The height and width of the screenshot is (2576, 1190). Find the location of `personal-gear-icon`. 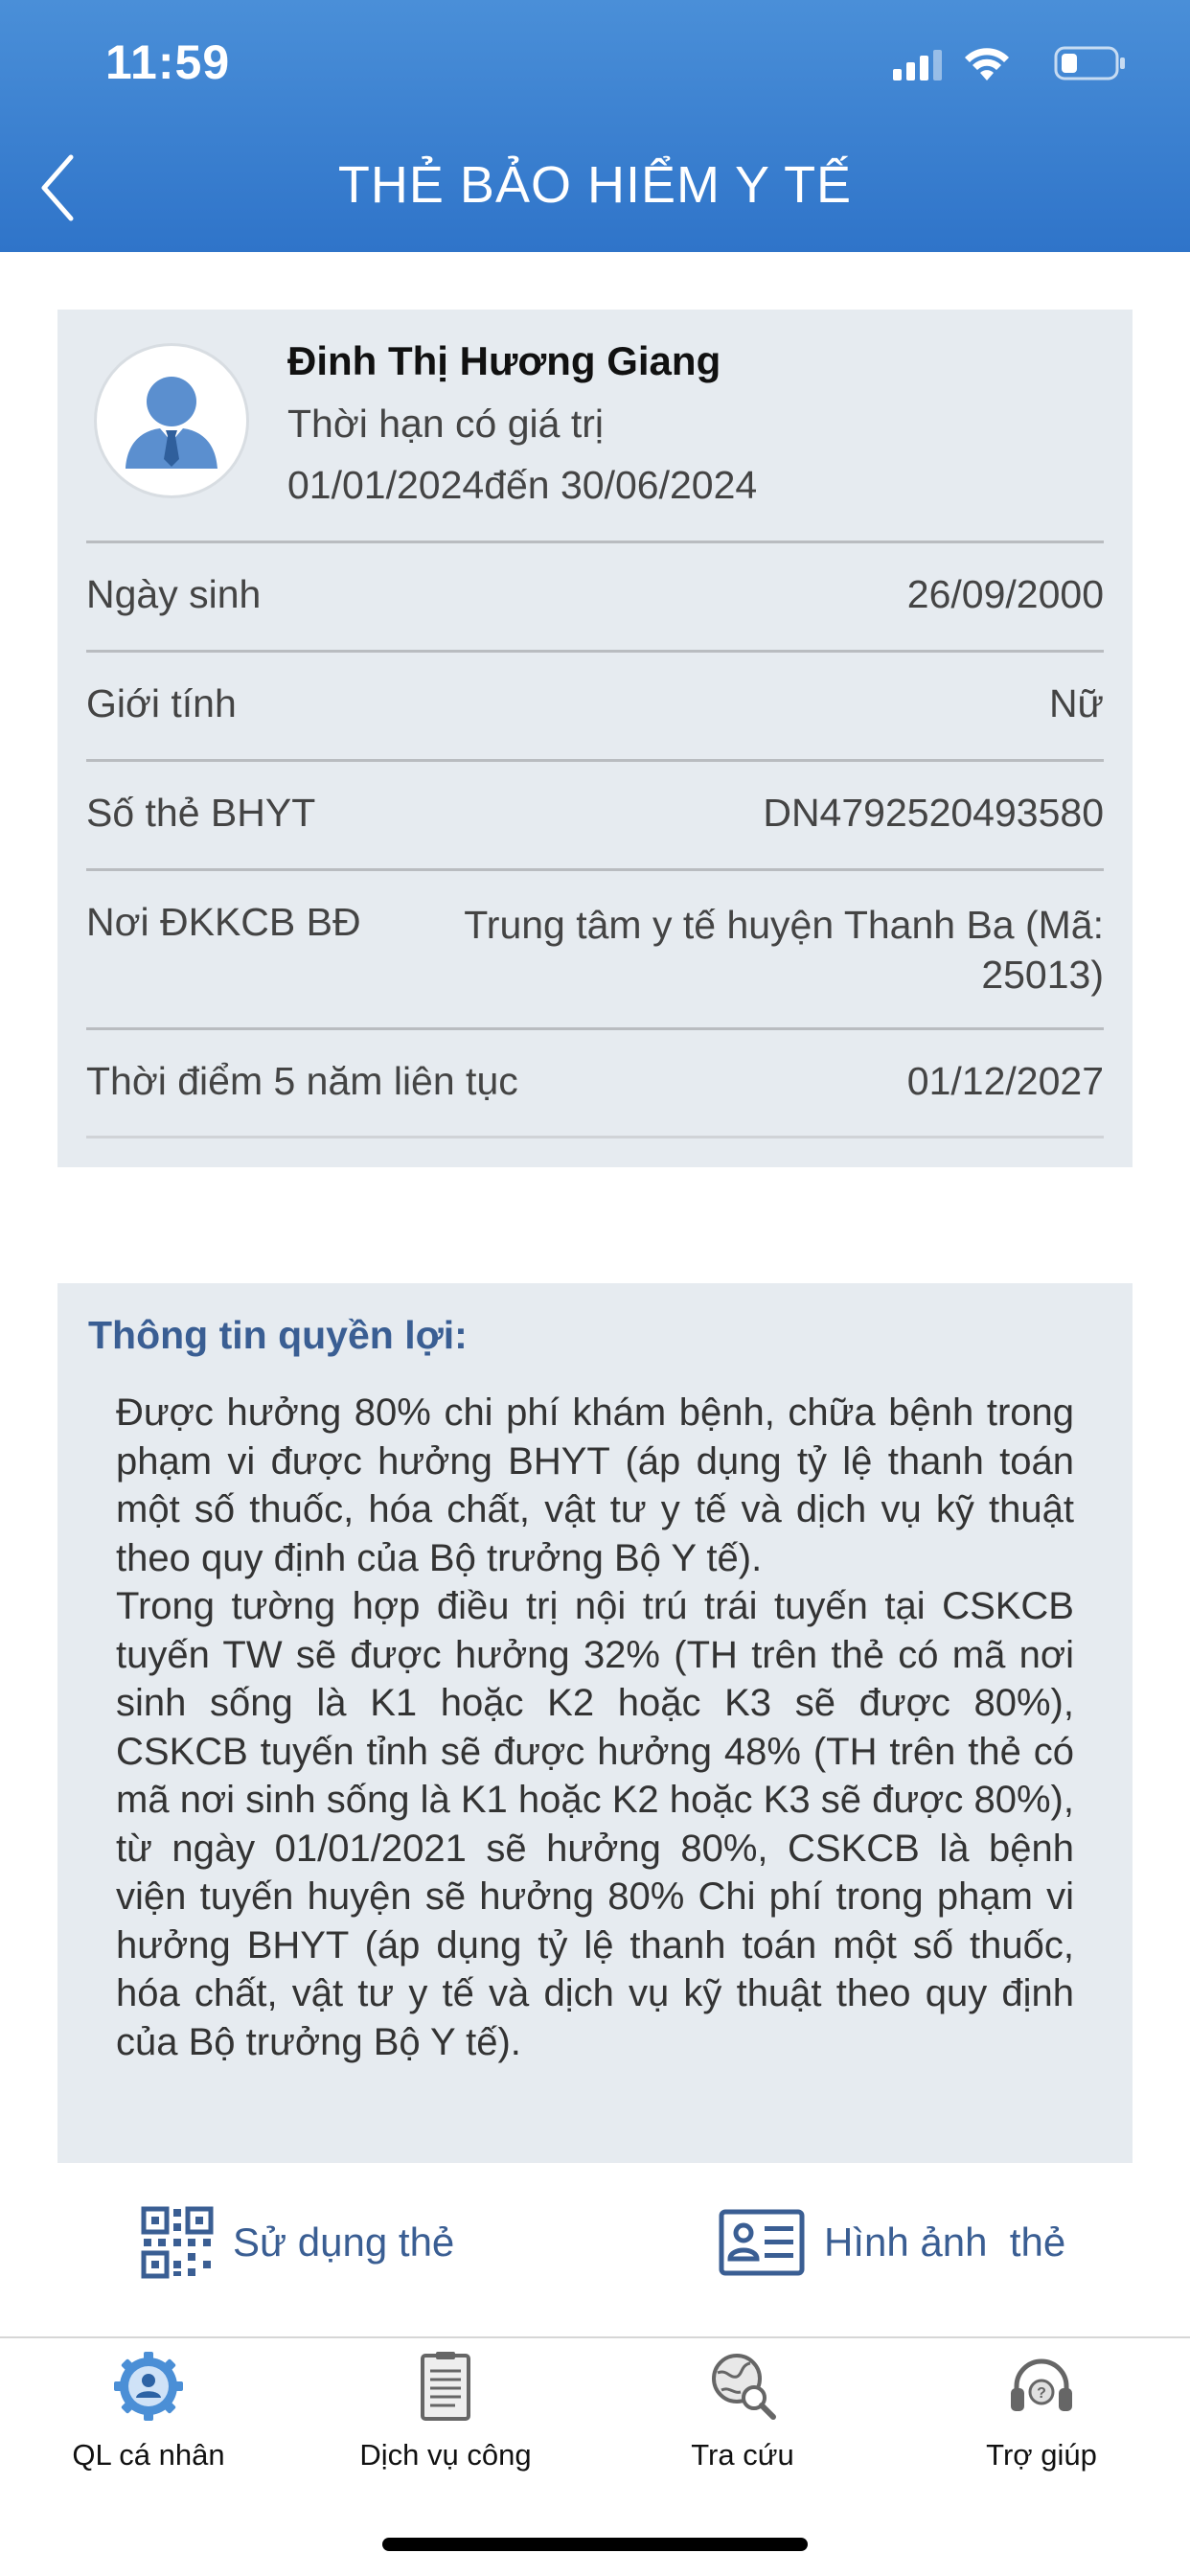

personal-gear-icon is located at coordinates (148, 2386).